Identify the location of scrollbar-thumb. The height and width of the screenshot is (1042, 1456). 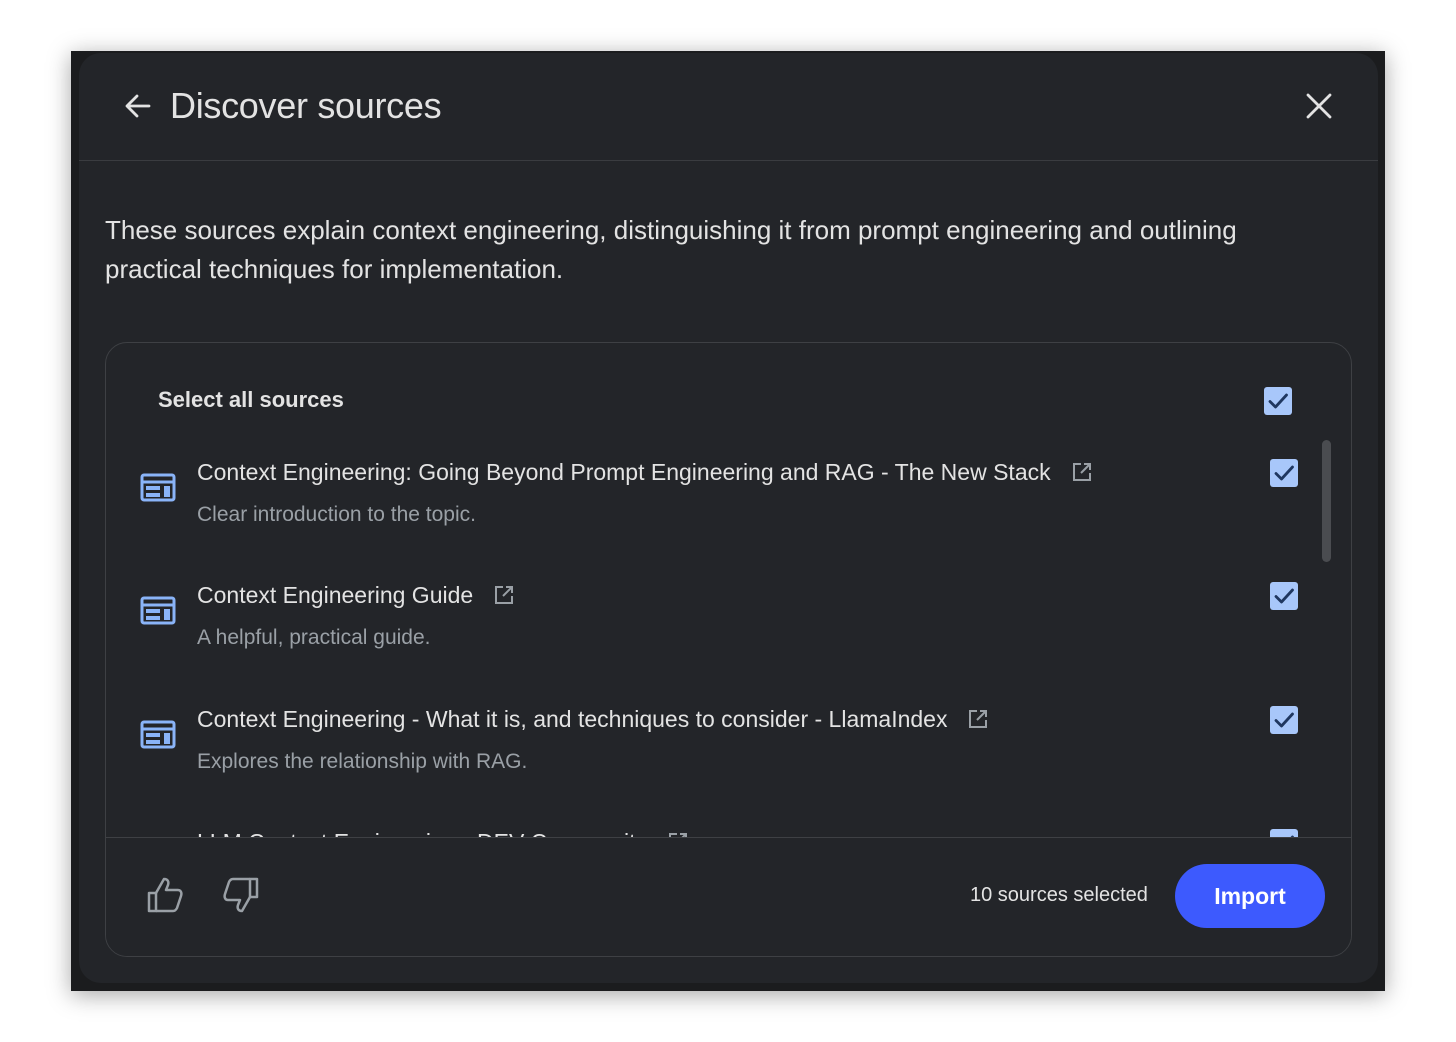
(1326, 501).